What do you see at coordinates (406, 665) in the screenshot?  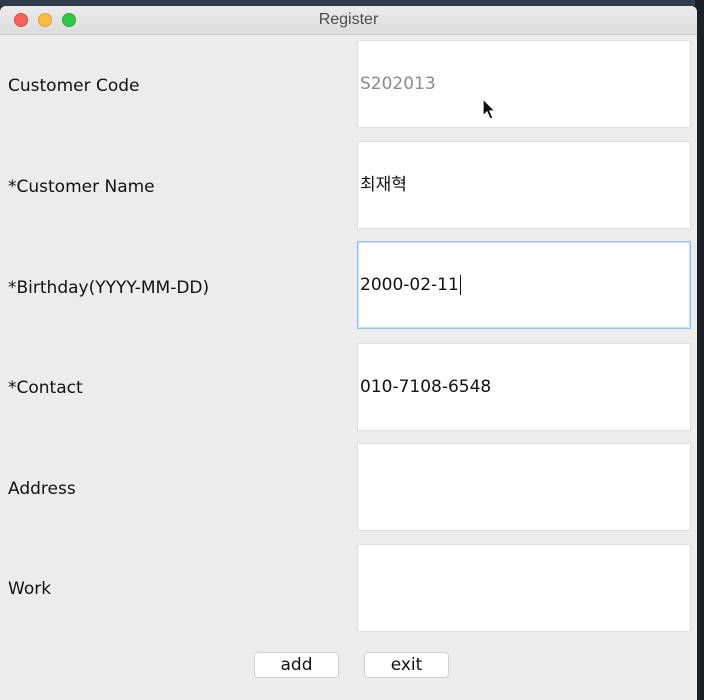 I see `exit-button: exit` at bounding box center [406, 665].